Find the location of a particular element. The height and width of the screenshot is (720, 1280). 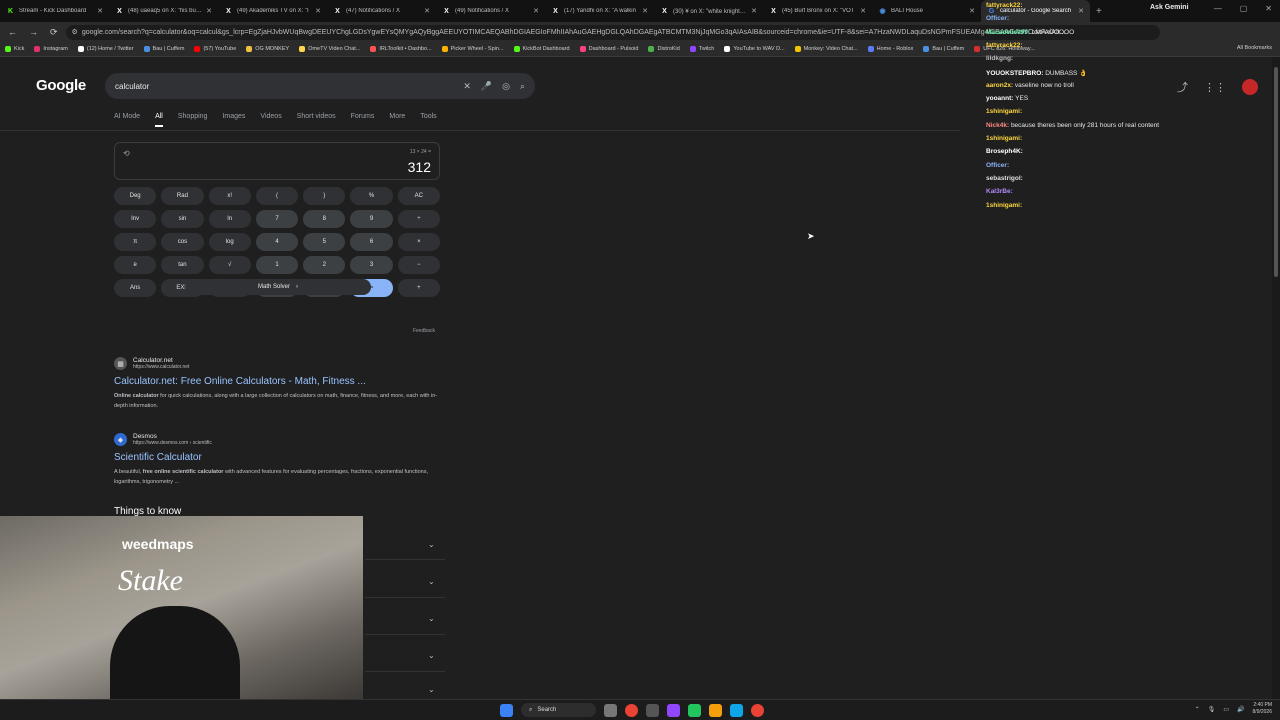

calculator-key: 2 is located at coordinates (324, 265).